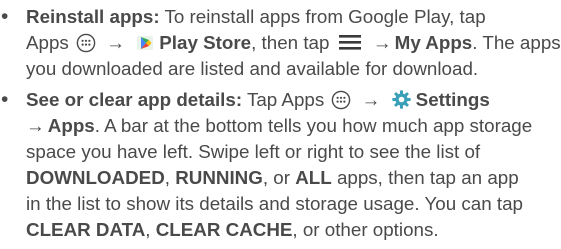 The image size is (561, 249). Describe the element at coordinates (95, 177) in the screenshot. I see `downloaded-label: DOWNLOADED` at that location.